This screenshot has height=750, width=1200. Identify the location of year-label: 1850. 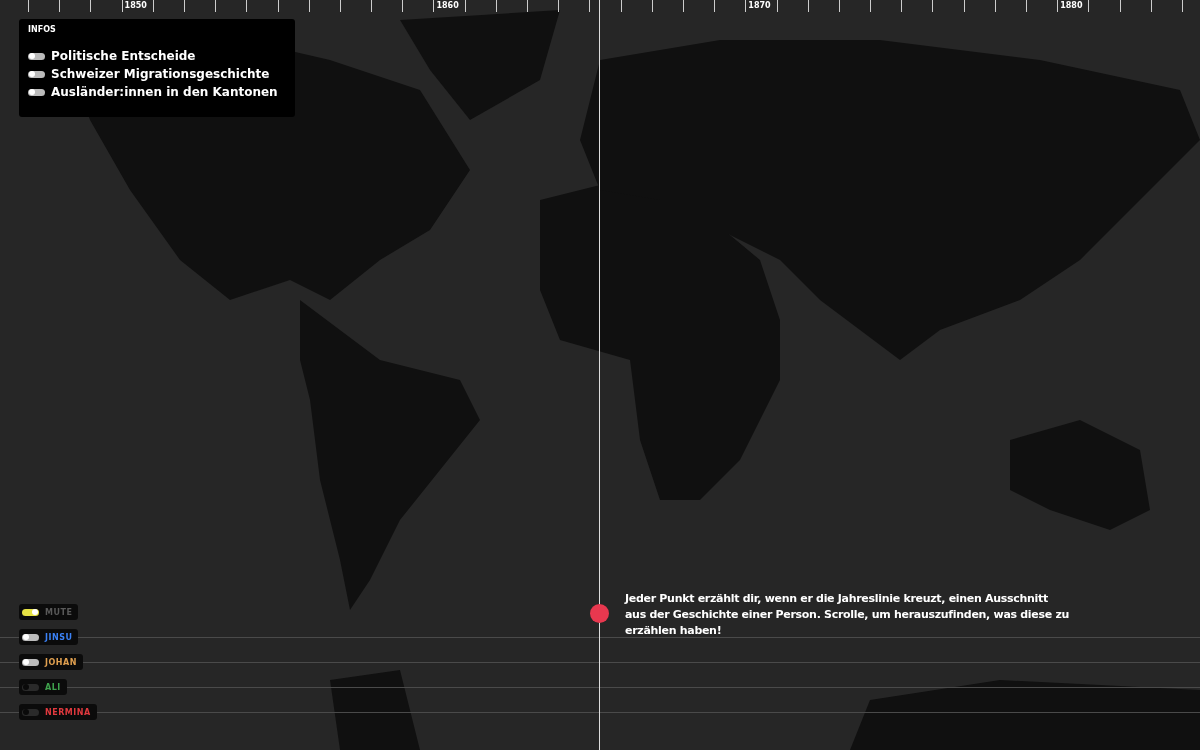
(135, 5).